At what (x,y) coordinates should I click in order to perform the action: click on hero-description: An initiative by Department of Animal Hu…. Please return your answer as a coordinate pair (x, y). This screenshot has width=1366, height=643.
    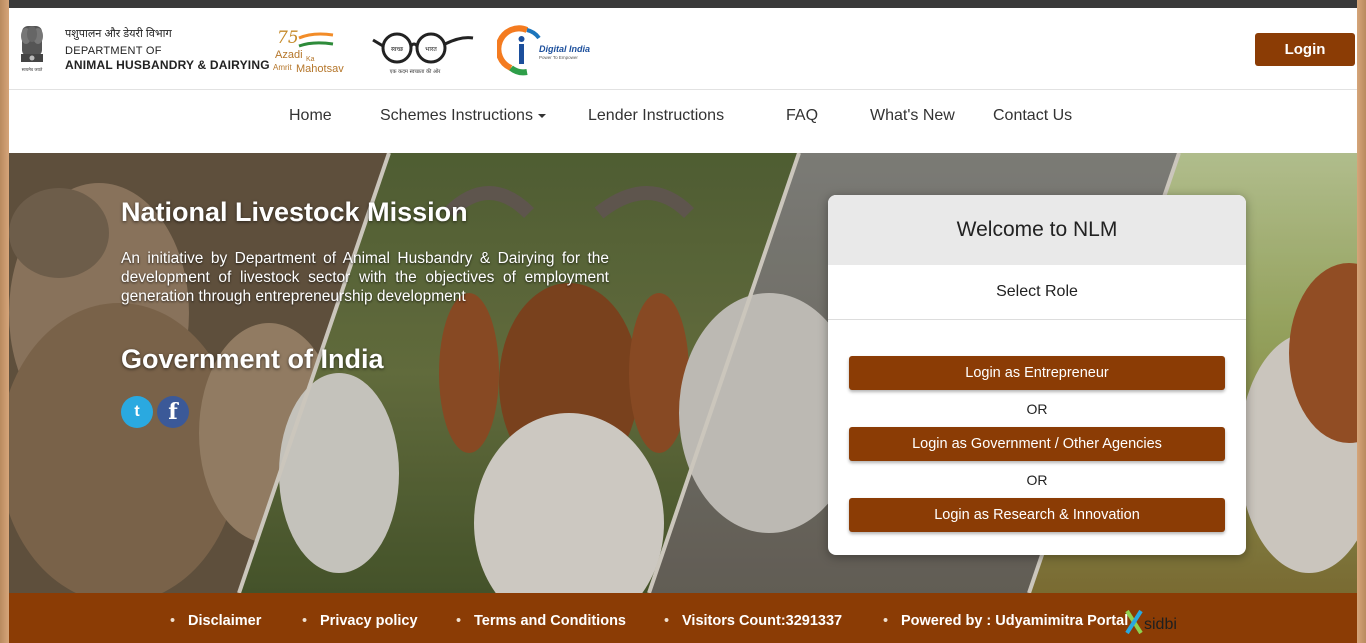
    Looking at the image, I should click on (365, 277).